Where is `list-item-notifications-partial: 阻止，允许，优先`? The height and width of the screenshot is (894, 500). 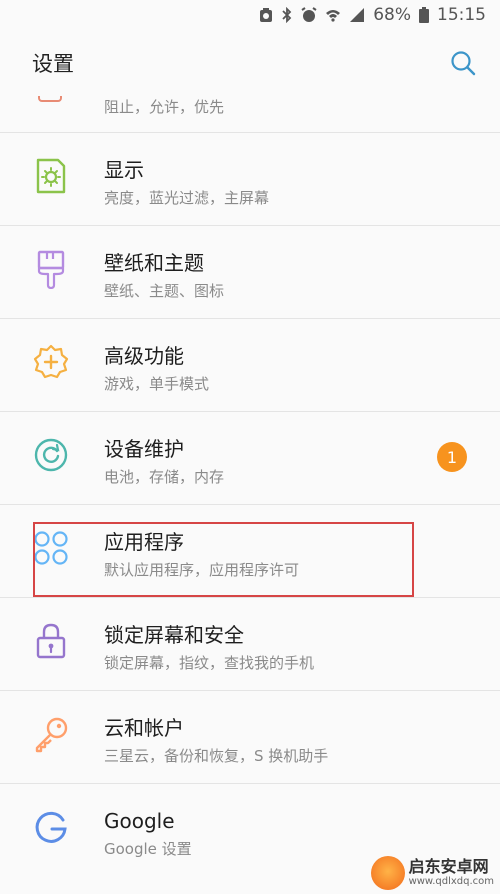 list-item-notifications-partial: 阻止，允许，优先 is located at coordinates (250, 114).